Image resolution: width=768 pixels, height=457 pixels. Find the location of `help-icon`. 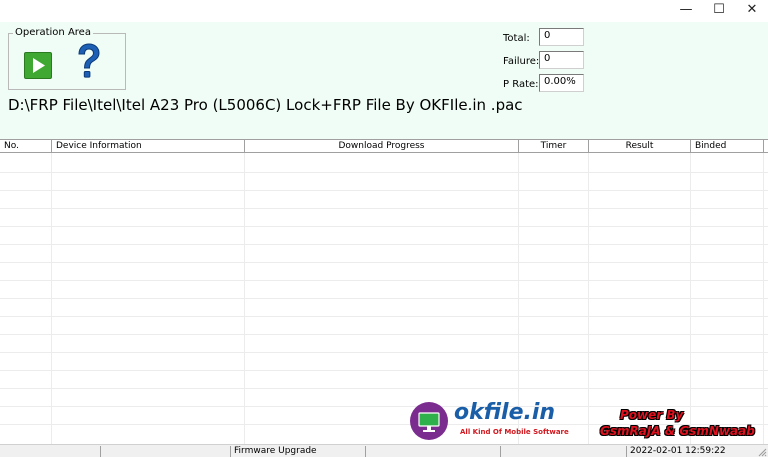

help-icon is located at coordinates (89, 60).